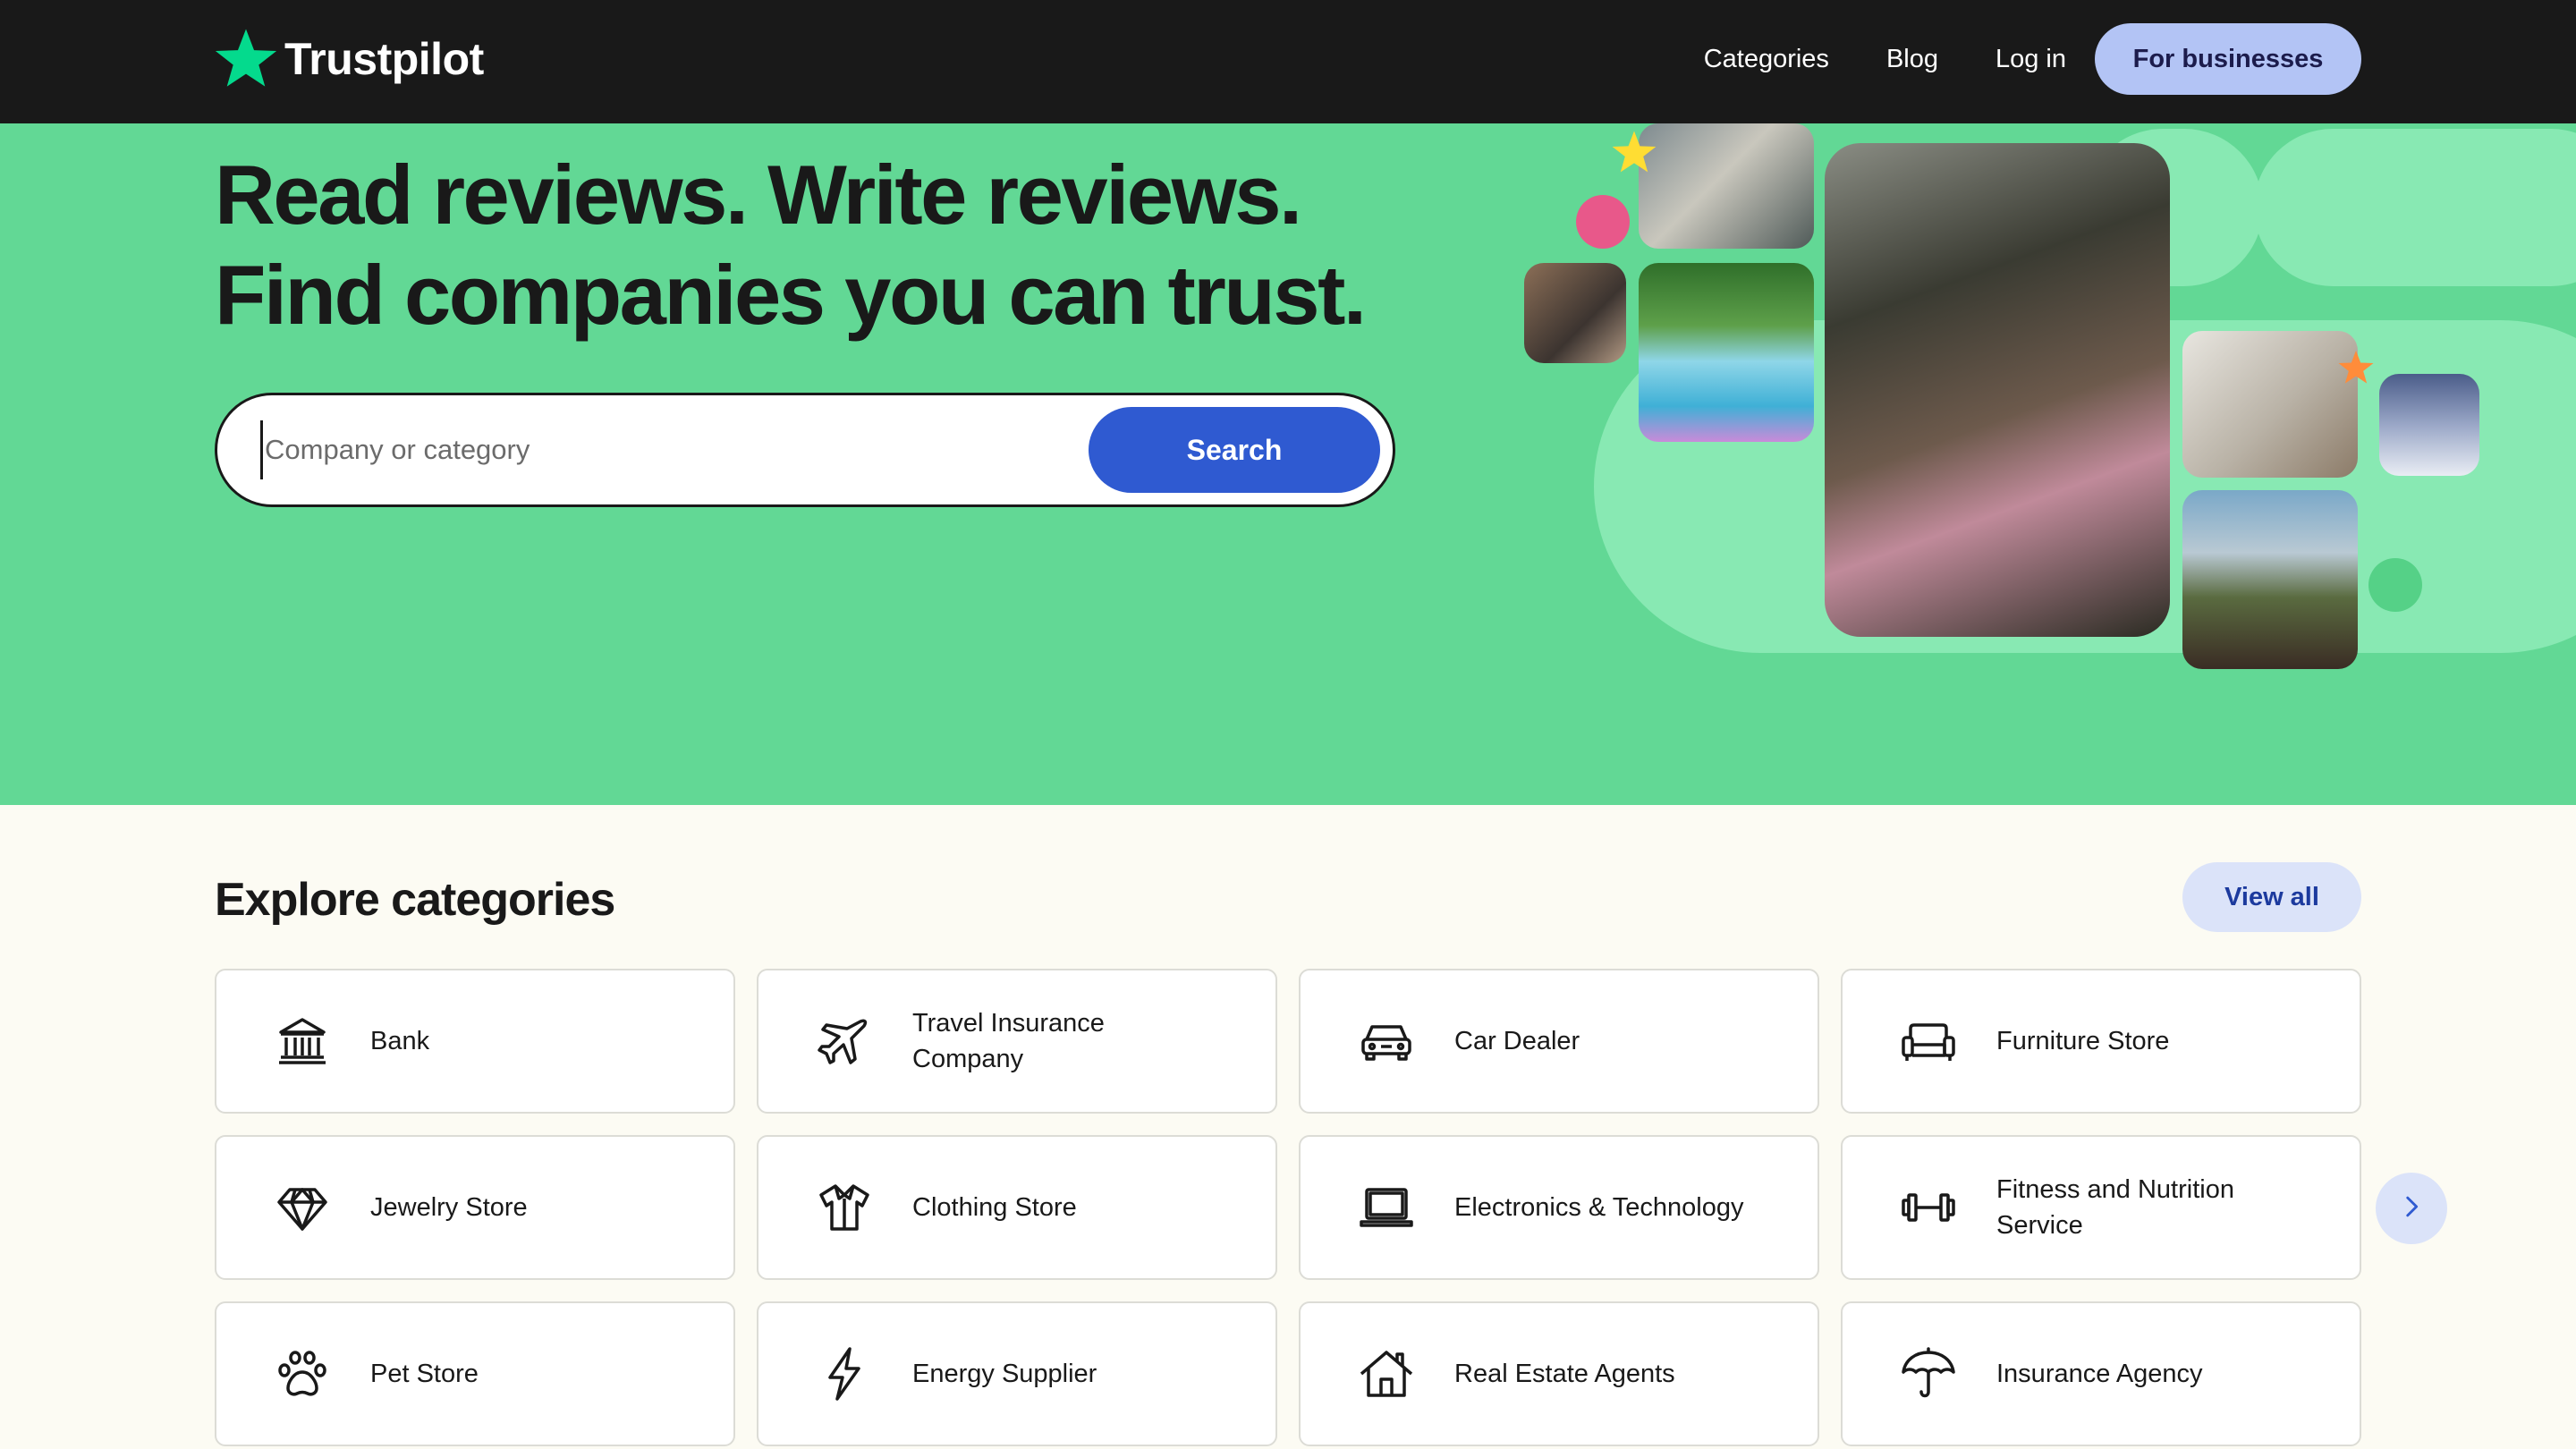  I want to click on category-card-bank: Bank, so click(475, 1041).